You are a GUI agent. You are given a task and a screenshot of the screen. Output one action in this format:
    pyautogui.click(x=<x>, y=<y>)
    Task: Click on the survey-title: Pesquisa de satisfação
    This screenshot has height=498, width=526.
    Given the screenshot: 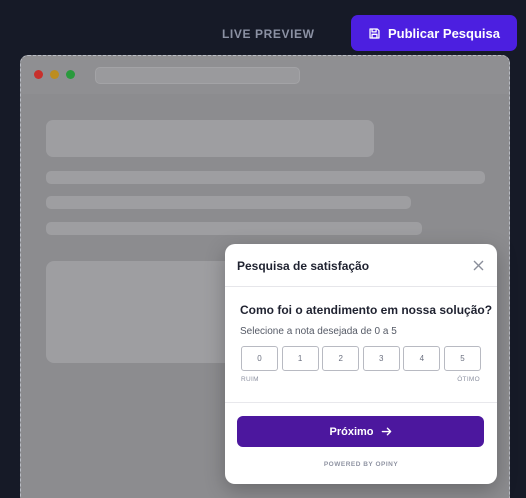 What is the action you would take?
    pyautogui.click(x=303, y=266)
    